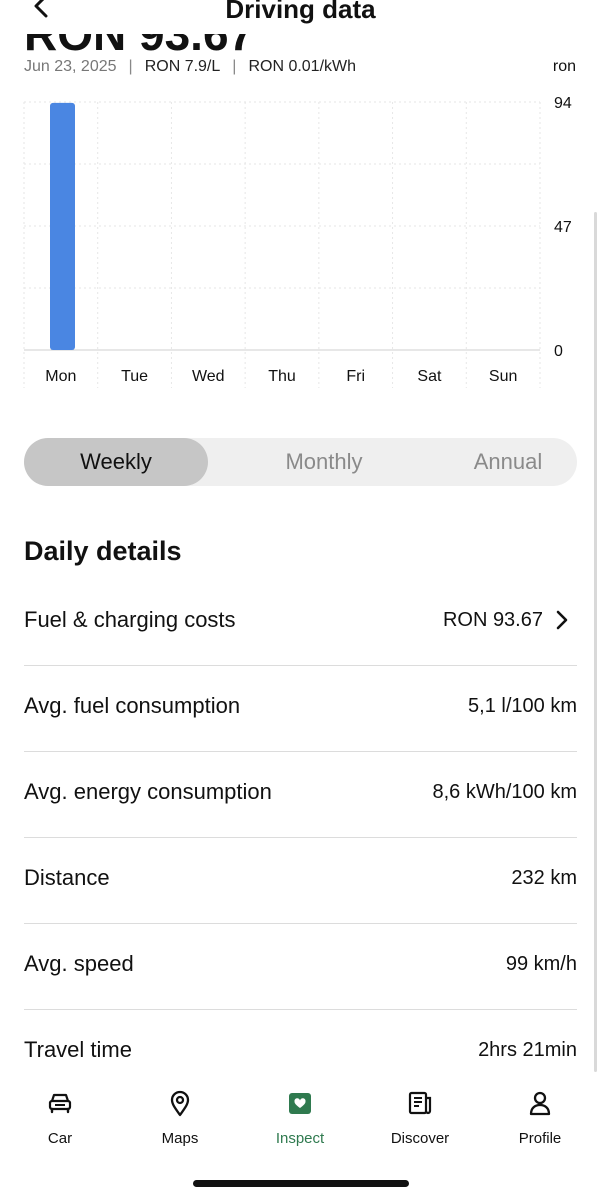 The height and width of the screenshot is (1200, 601). I want to click on row-label: Distance, so click(67, 877).